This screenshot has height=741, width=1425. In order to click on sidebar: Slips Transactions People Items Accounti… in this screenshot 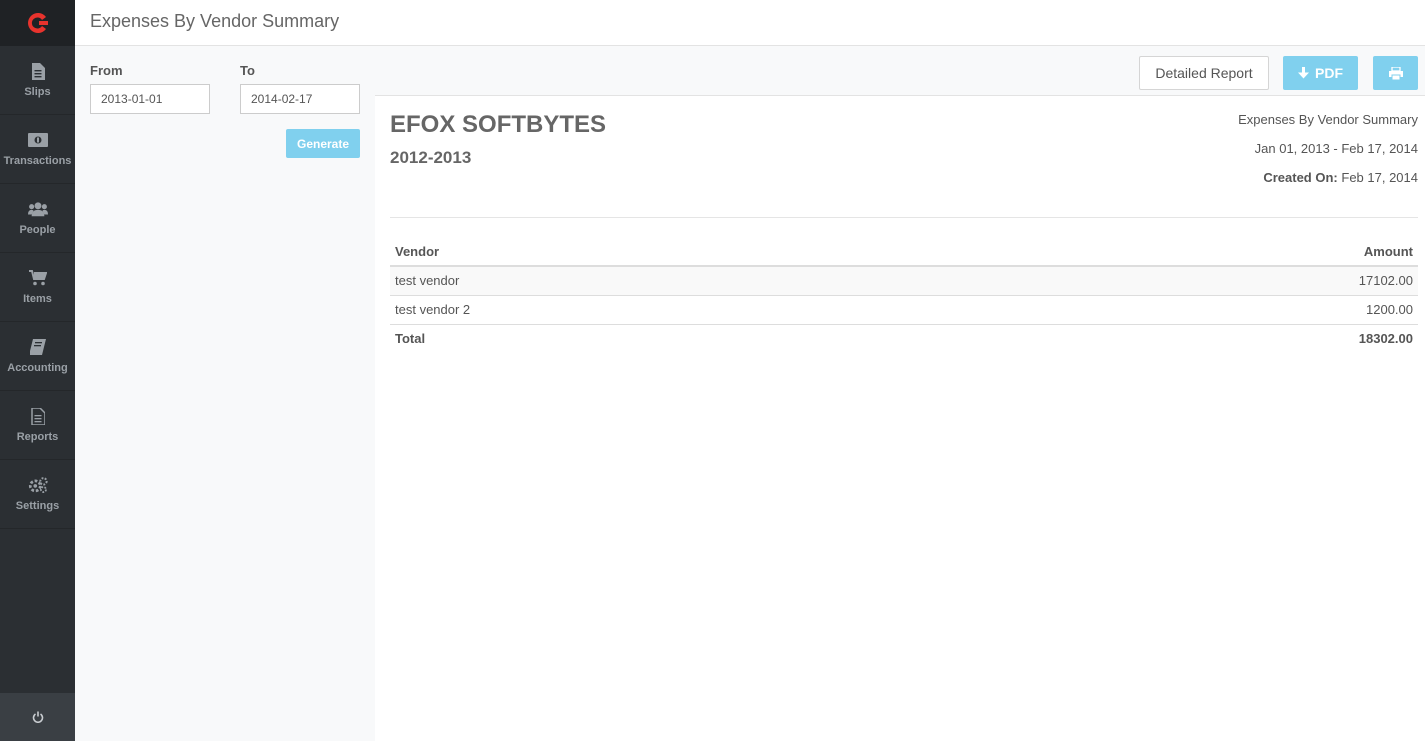, I will do `click(37, 370)`.